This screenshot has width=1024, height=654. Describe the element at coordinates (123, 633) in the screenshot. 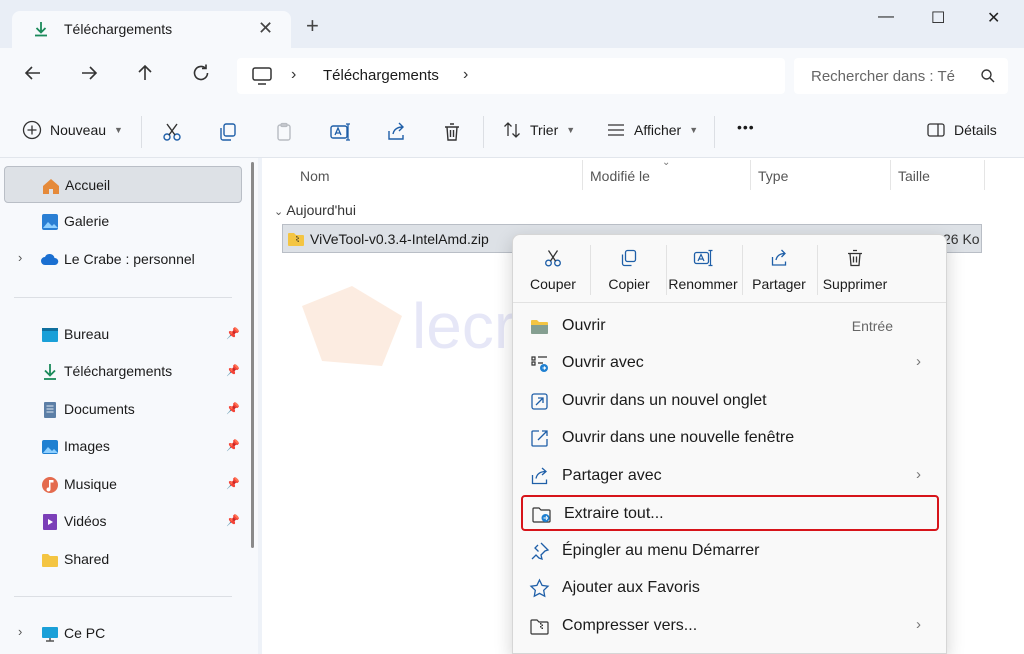

I see `sidebar-item-ce-pc: › Ce PC` at that location.